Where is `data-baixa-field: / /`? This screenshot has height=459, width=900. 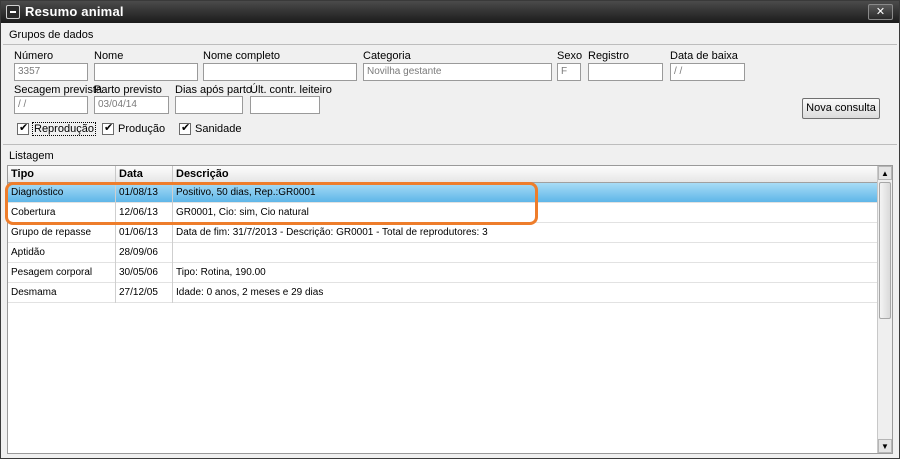 data-baixa-field: / / is located at coordinates (707, 72).